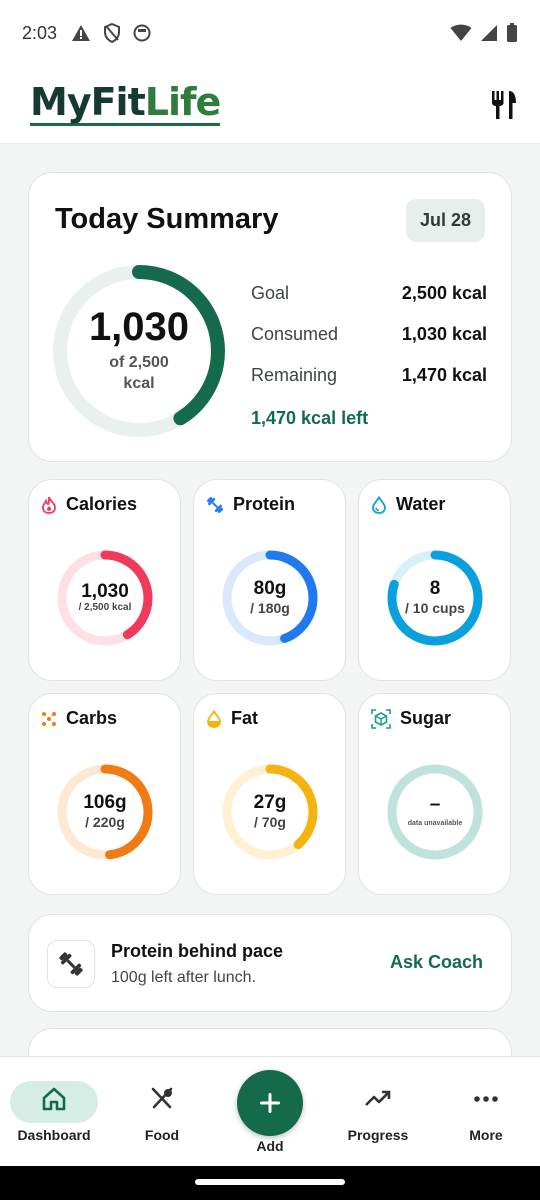 This screenshot has width=540, height=1200. What do you see at coordinates (444, 334) in the screenshot?
I see `stat-value: 1,030 kcal` at bounding box center [444, 334].